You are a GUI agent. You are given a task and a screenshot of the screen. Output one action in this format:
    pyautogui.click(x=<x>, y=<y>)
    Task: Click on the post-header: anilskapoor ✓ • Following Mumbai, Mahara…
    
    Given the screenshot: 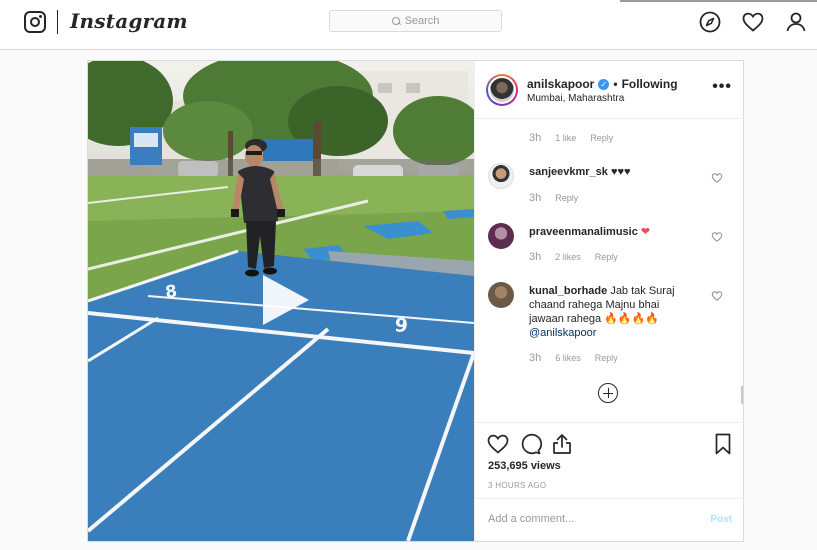 What is the action you would take?
    pyautogui.click(x=610, y=90)
    